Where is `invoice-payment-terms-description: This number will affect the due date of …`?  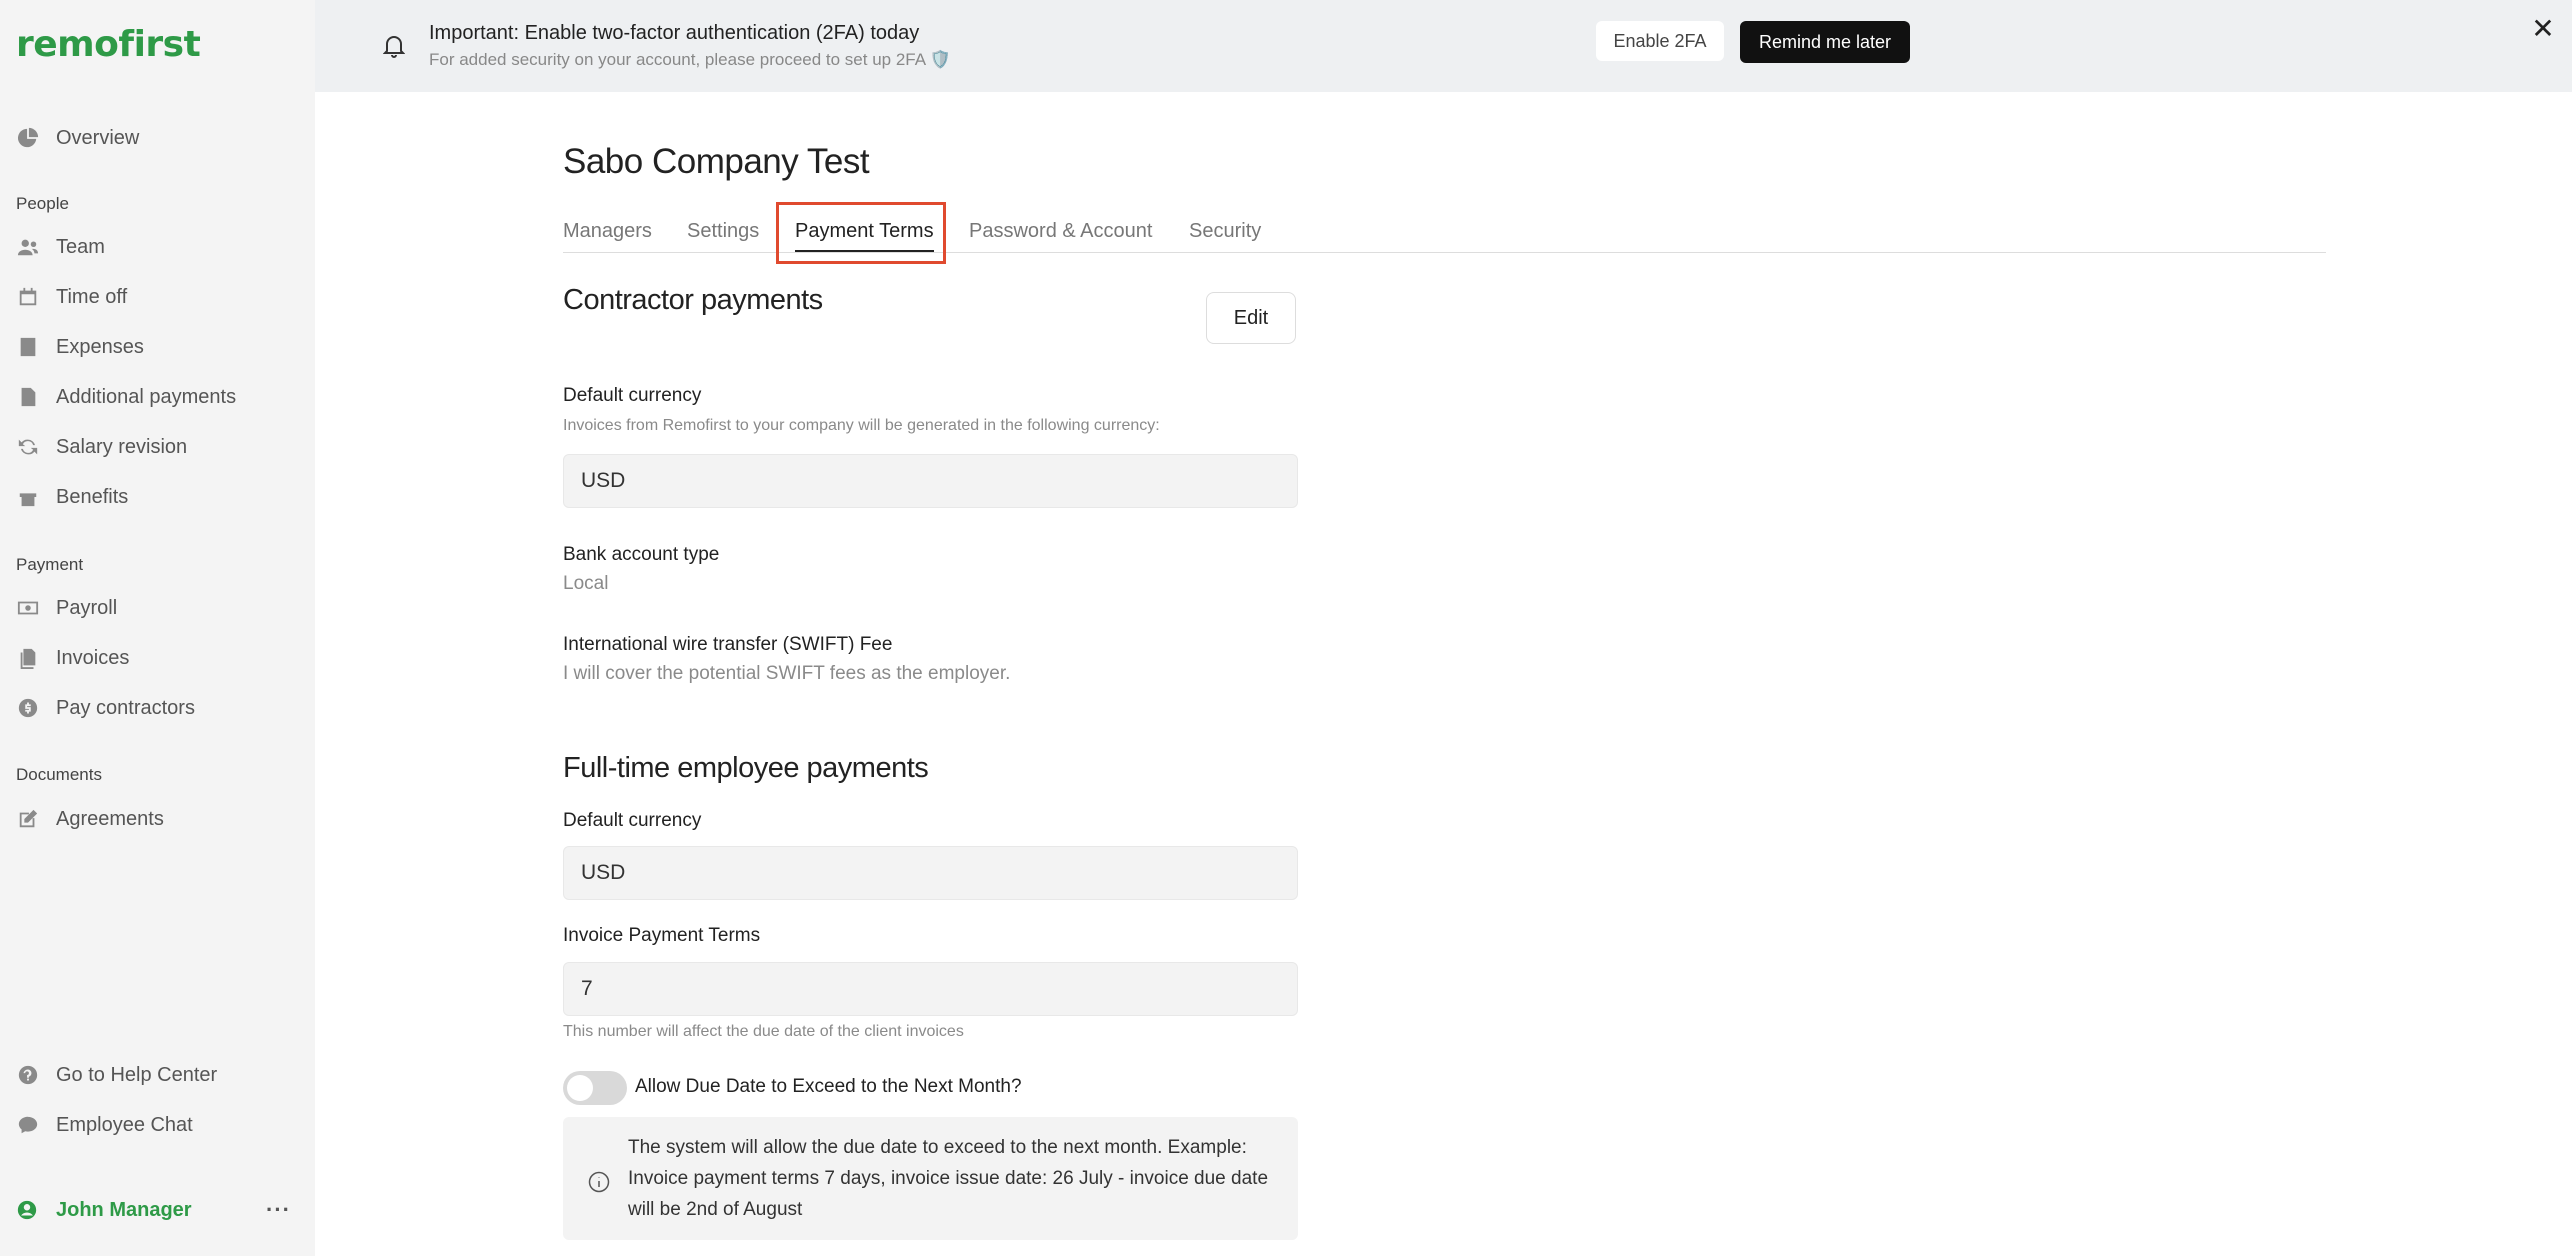
invoice-payment-terms-description: This number will affect the due date of … is located at coordinates (763, 1031).